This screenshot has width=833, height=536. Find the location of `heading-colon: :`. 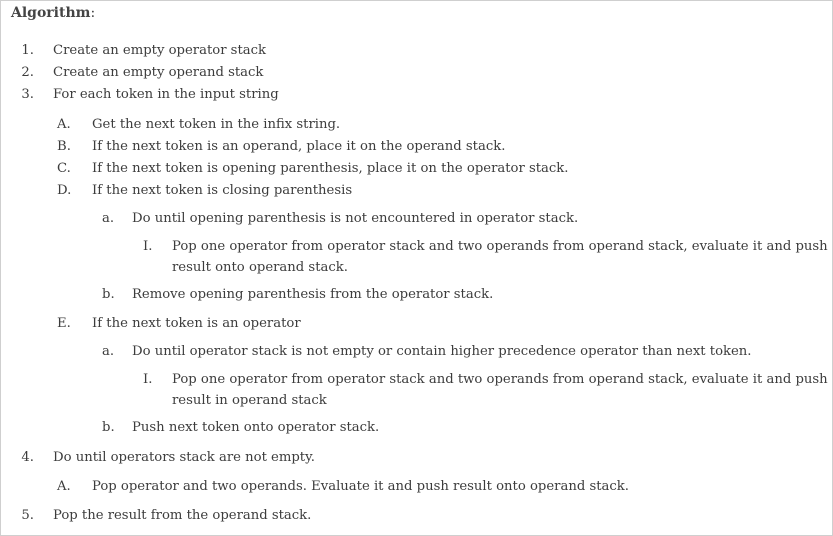

heading-colon: : is located at coordinates (93, 13).